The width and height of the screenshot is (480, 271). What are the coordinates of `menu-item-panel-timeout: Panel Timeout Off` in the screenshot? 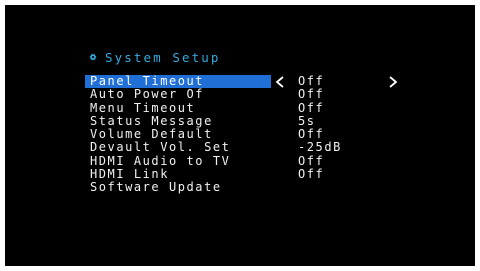 It's located at (255, 81).